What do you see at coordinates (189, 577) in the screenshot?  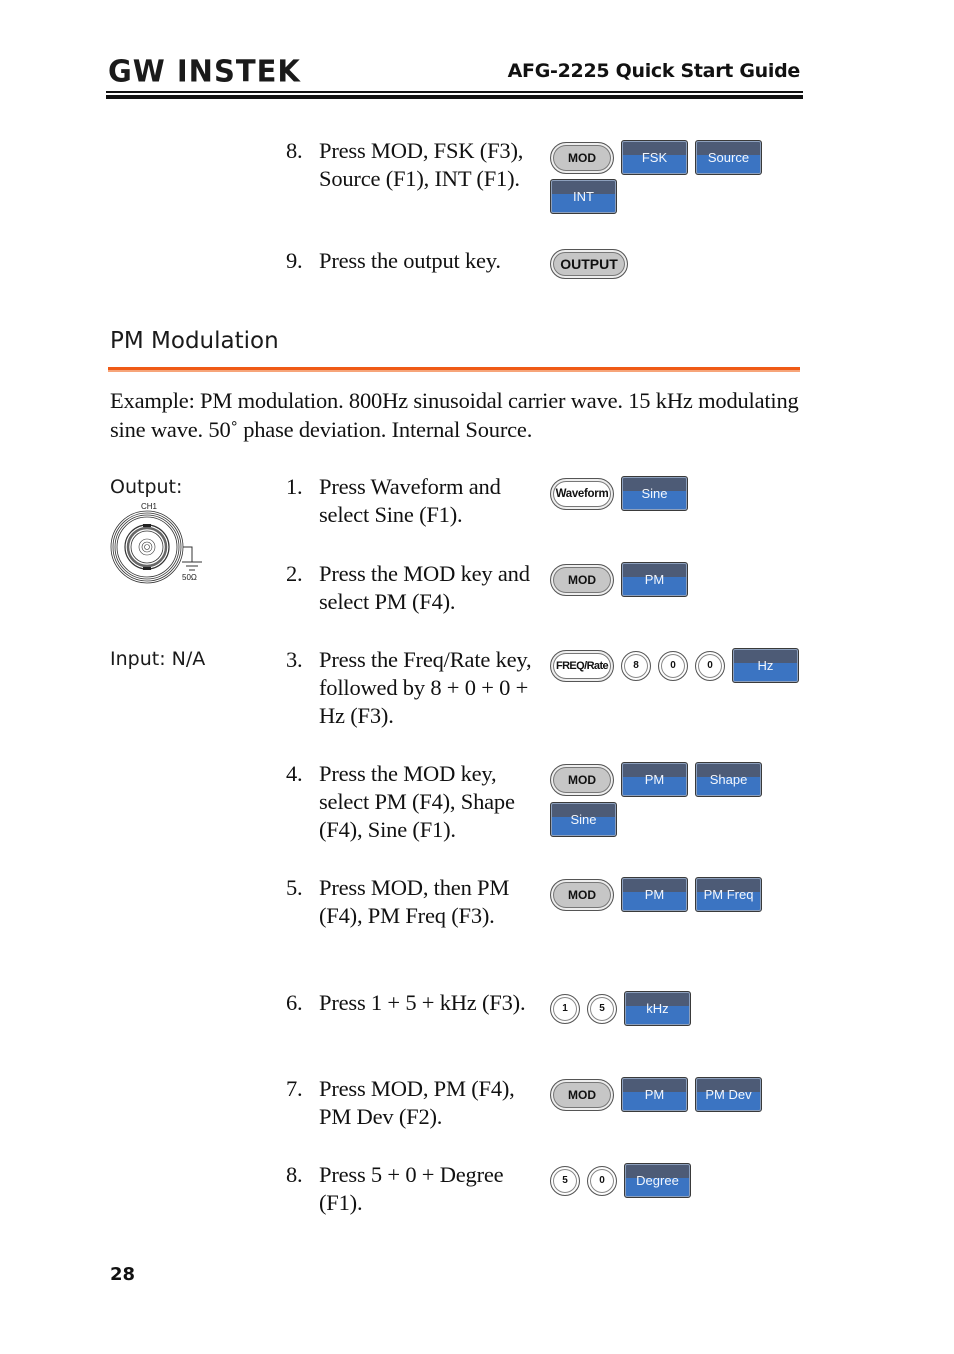 I see `impedance-label: 50Ω` at bounding box center [189, 577].